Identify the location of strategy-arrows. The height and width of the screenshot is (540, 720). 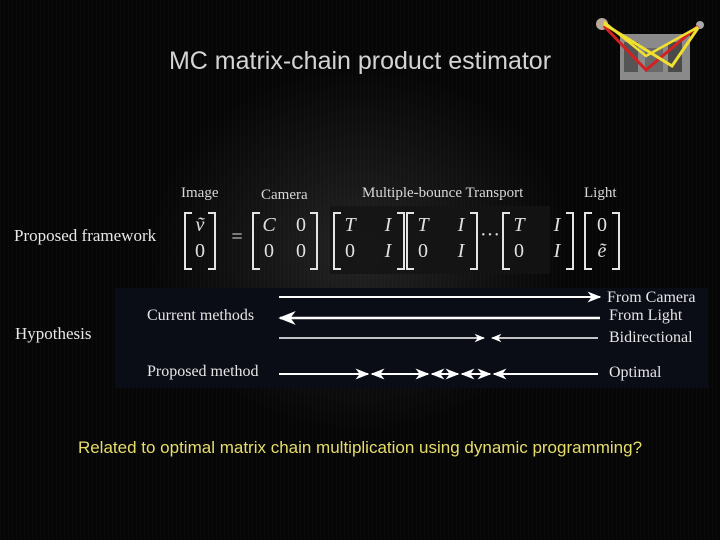
(440, 335).